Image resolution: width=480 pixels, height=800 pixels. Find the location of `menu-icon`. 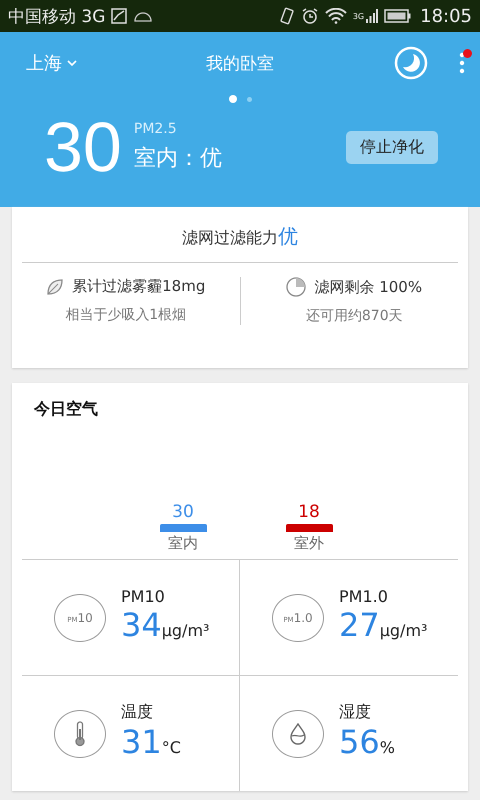

menu-icon is located at coordinates (462, 63).